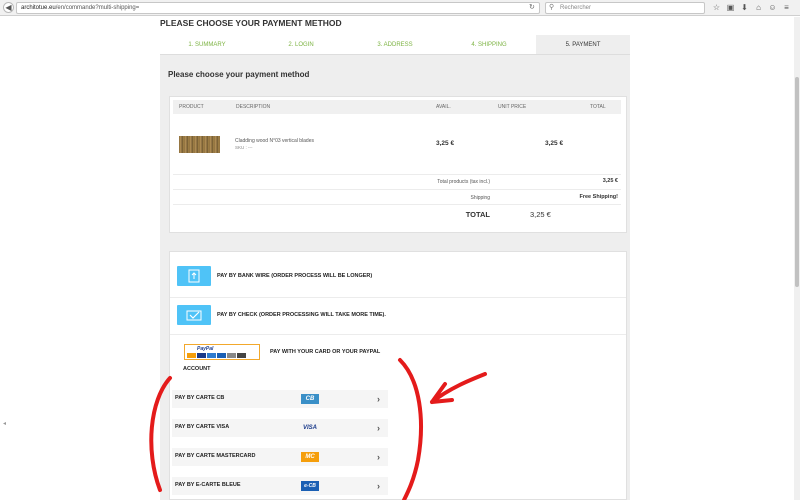  What do you see at coordinates (786, 8) in the screenshot?
I see `menu-icon: ≡` at bounding box center [786, 8].